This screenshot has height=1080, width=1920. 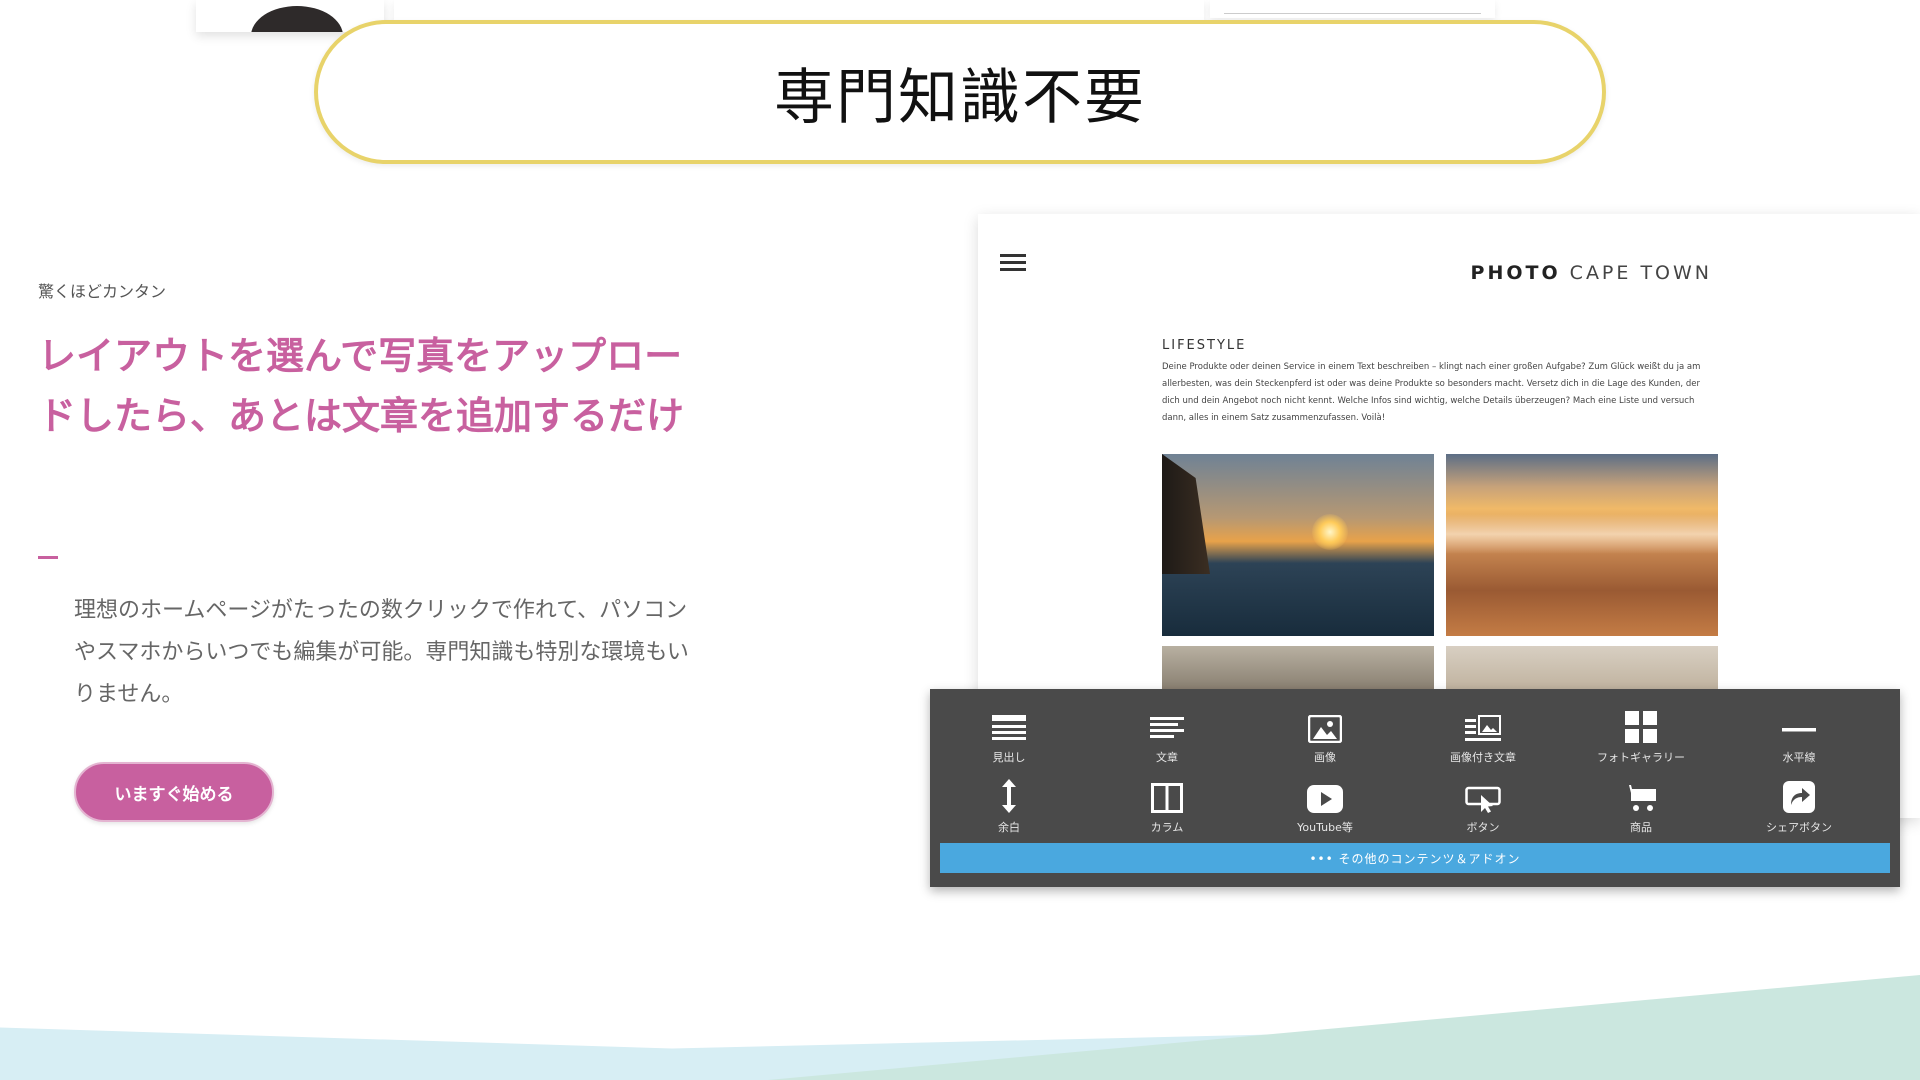 What do you see at coordinates (48, 557) in the screenshot?
I see `accent-dash` at bounding box center [48, 557].